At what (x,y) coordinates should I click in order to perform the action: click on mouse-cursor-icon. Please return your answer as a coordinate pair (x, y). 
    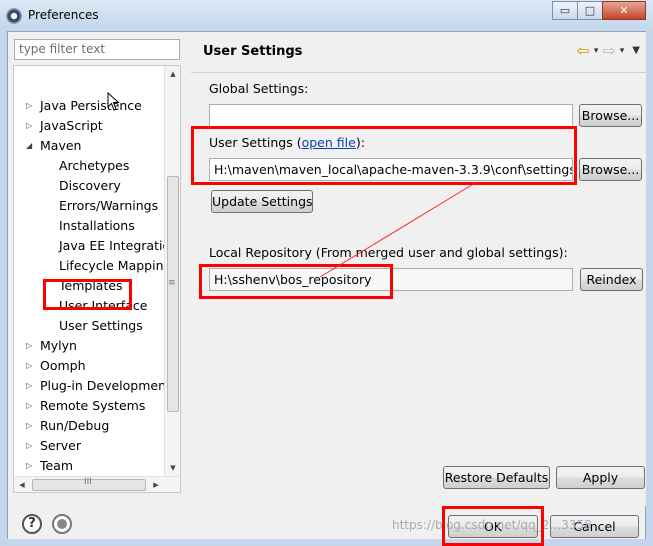
    Looking at the image, I should click on (113, 101).